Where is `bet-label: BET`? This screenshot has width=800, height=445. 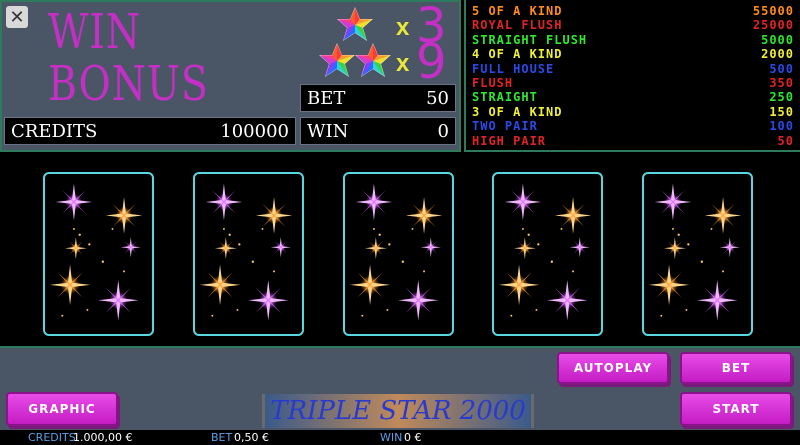
bet-label: BET is located at coordinates (326, 98).